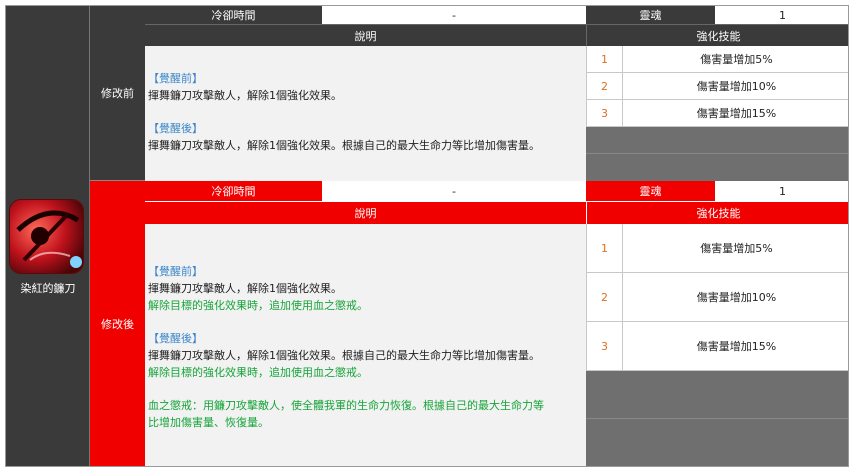 The height and width of the screenshot is (470, 853). What do you see at coordinates (208, 422) in the screenshot?
I see `blood-punish-note: 比增加傷害量、恢復量。` at bounding box center [208, 422].